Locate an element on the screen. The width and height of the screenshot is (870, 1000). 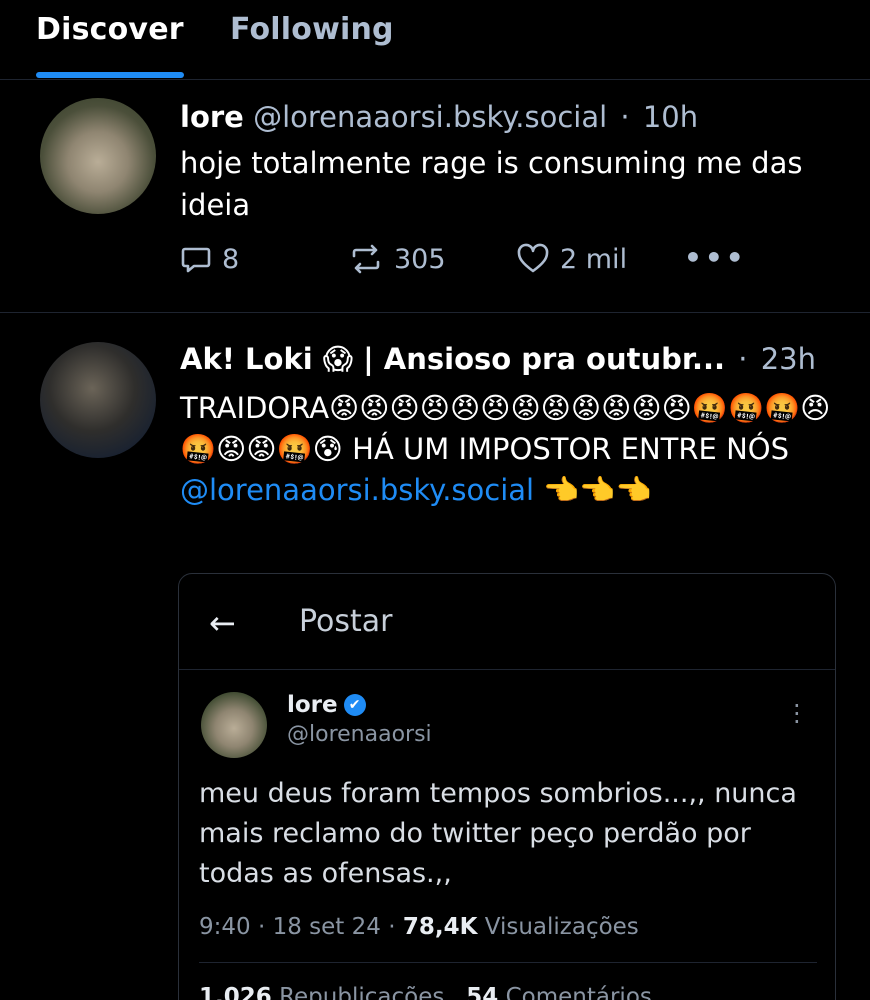
embed-stats: 1.026 Republicações 54 Comentários is located at coordinates (425, 992).